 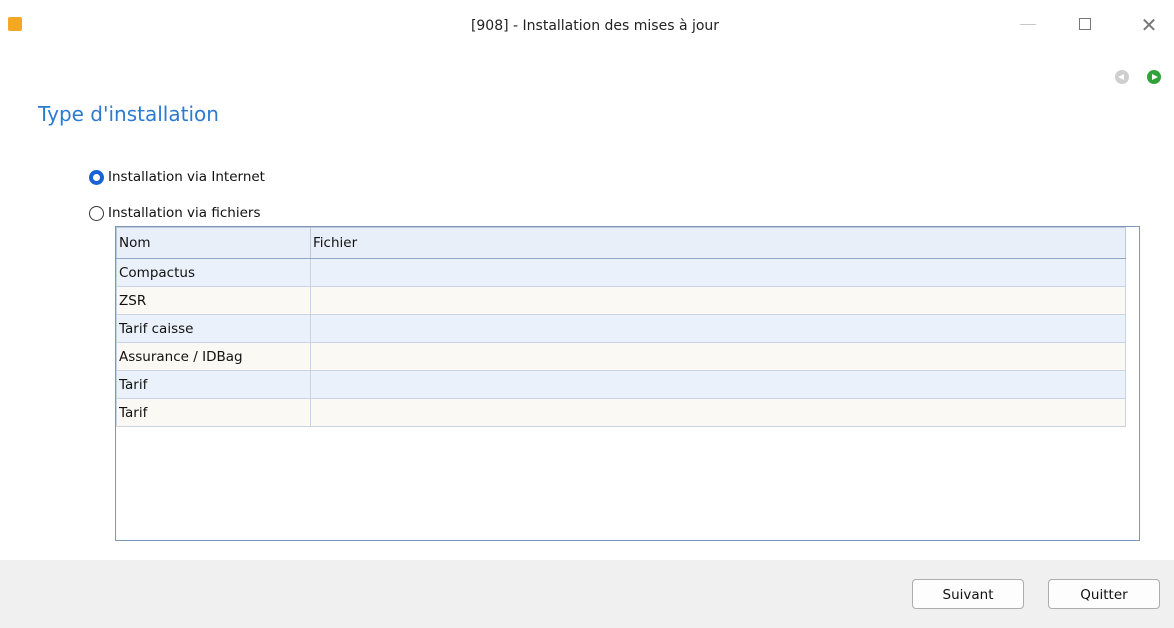 I want to click on cell-nom: ZSR, so click(x=213, y=300).